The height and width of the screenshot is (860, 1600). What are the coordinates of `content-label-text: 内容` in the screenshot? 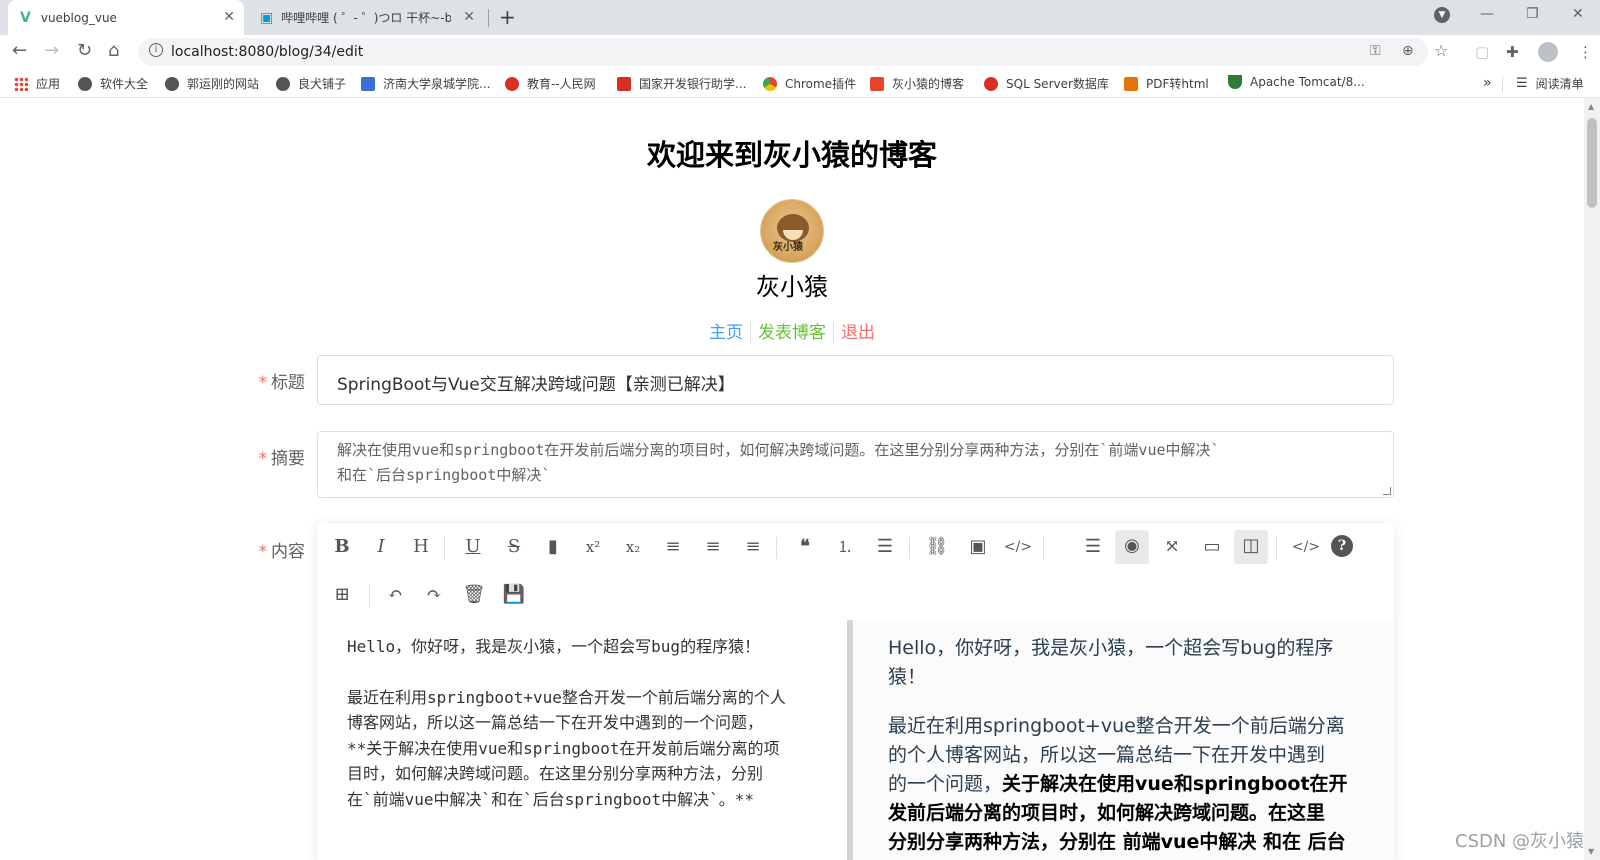 It's located at (288, 552).